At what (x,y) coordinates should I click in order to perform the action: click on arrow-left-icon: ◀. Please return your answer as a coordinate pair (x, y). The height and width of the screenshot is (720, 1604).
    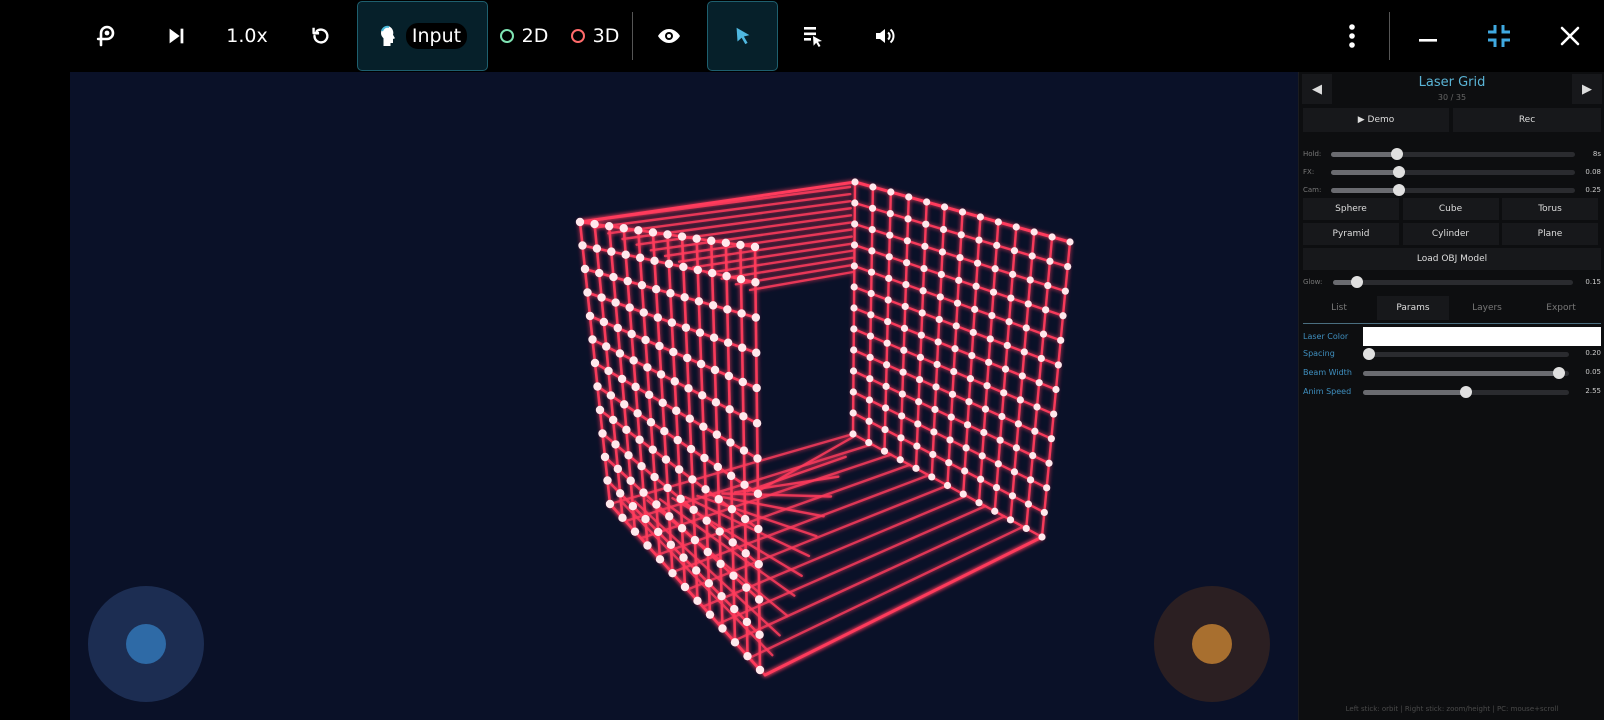
    Looking at the image, I should click on (1317, 89).